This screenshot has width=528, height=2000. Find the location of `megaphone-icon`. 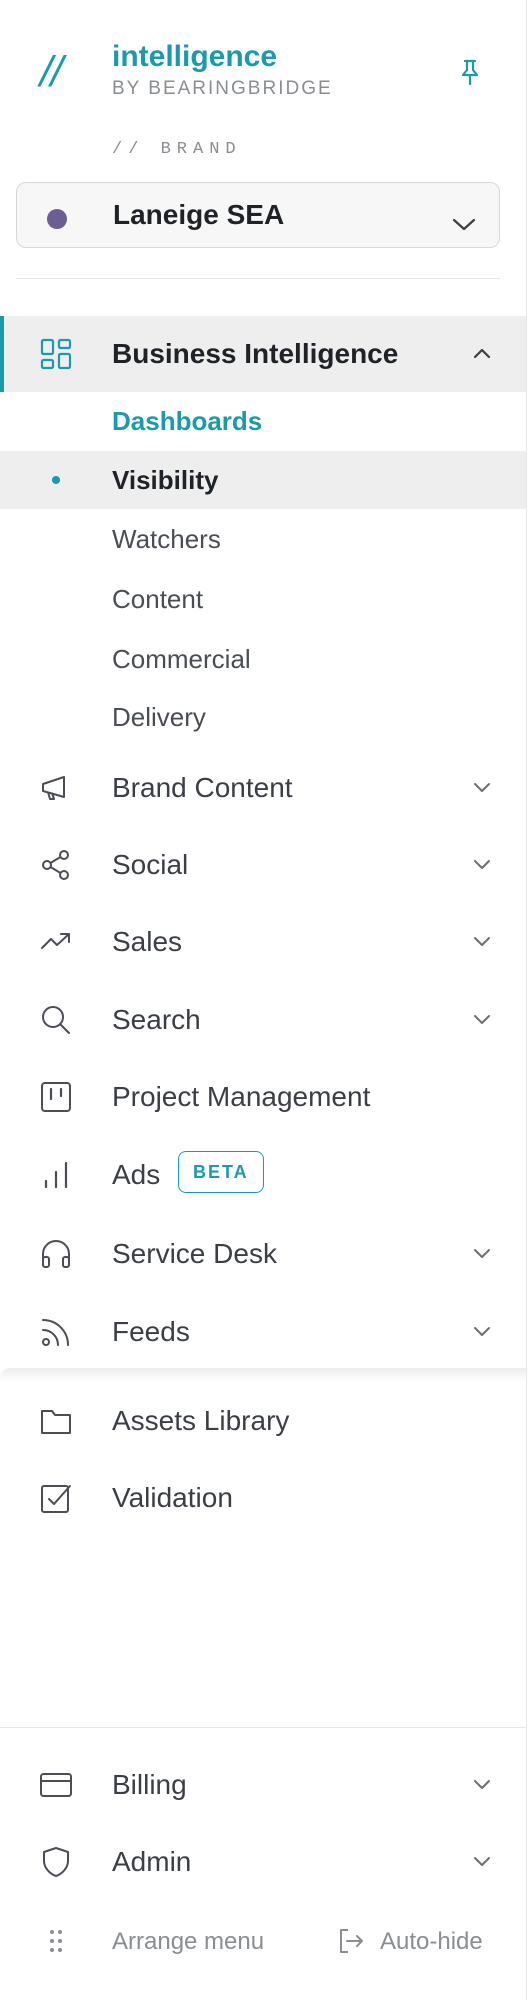

megaphone-icon is located at coordinates (56, 788).